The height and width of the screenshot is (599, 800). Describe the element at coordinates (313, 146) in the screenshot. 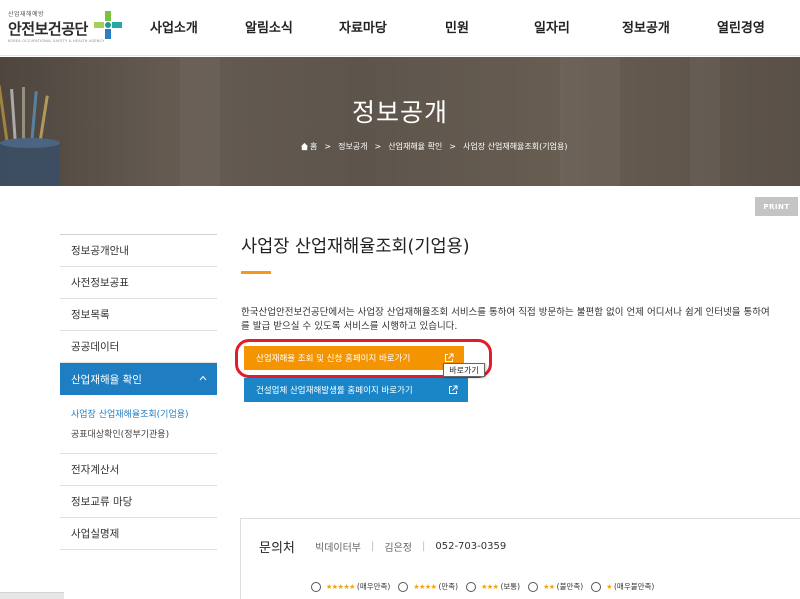

I see `breadcrumb-home: 홈` at that location.